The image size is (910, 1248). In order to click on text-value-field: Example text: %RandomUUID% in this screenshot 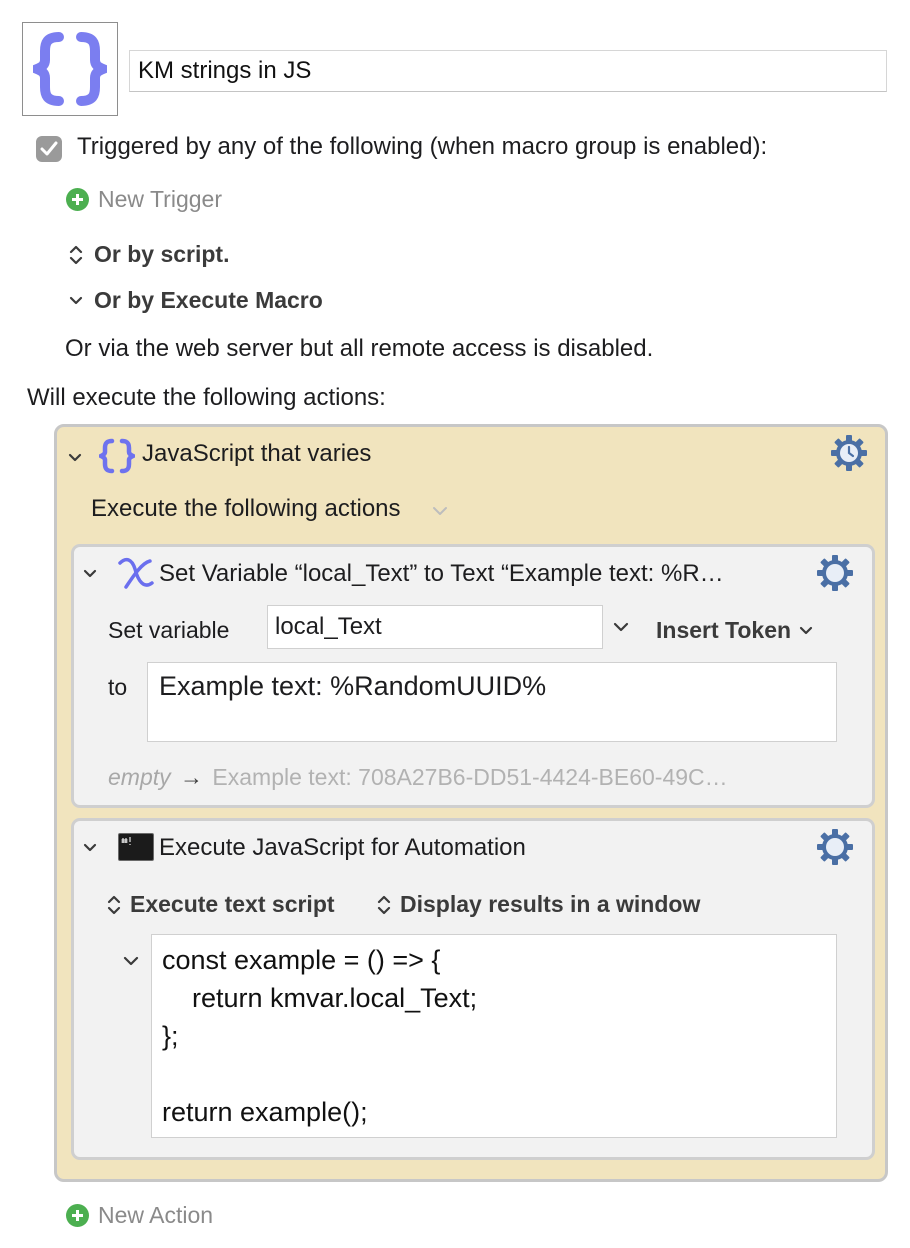, I will do `click(492, 702)`.